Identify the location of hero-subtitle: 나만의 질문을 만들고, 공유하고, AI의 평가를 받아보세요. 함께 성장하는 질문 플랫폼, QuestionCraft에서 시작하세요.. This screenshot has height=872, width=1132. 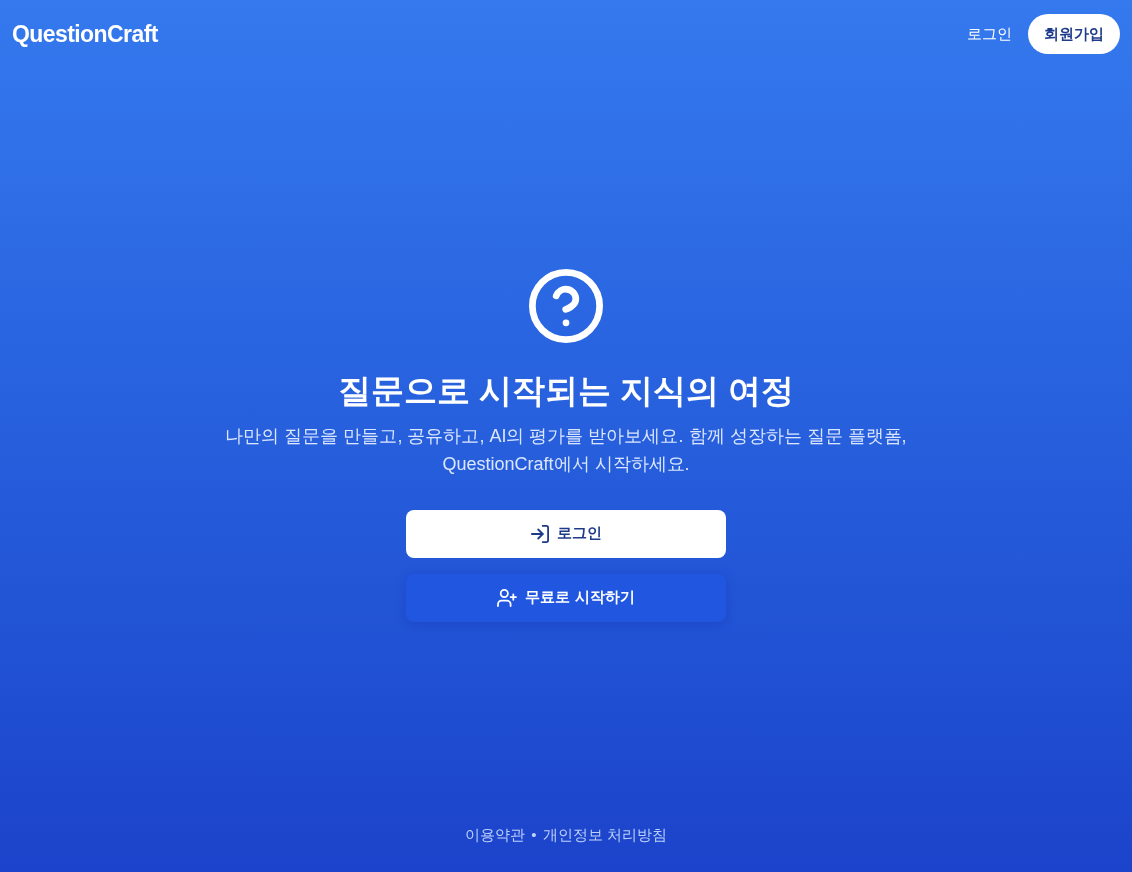
(566, 450).